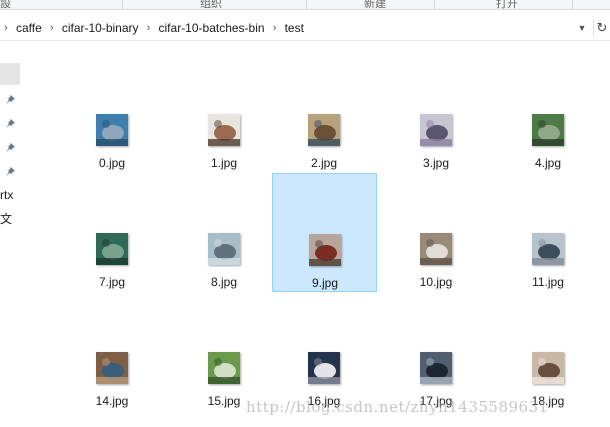  What do you see at coordinates (324, 163) in the screenshot?
I see `file-name: 2.jpg` at bounding box center [324, 163].